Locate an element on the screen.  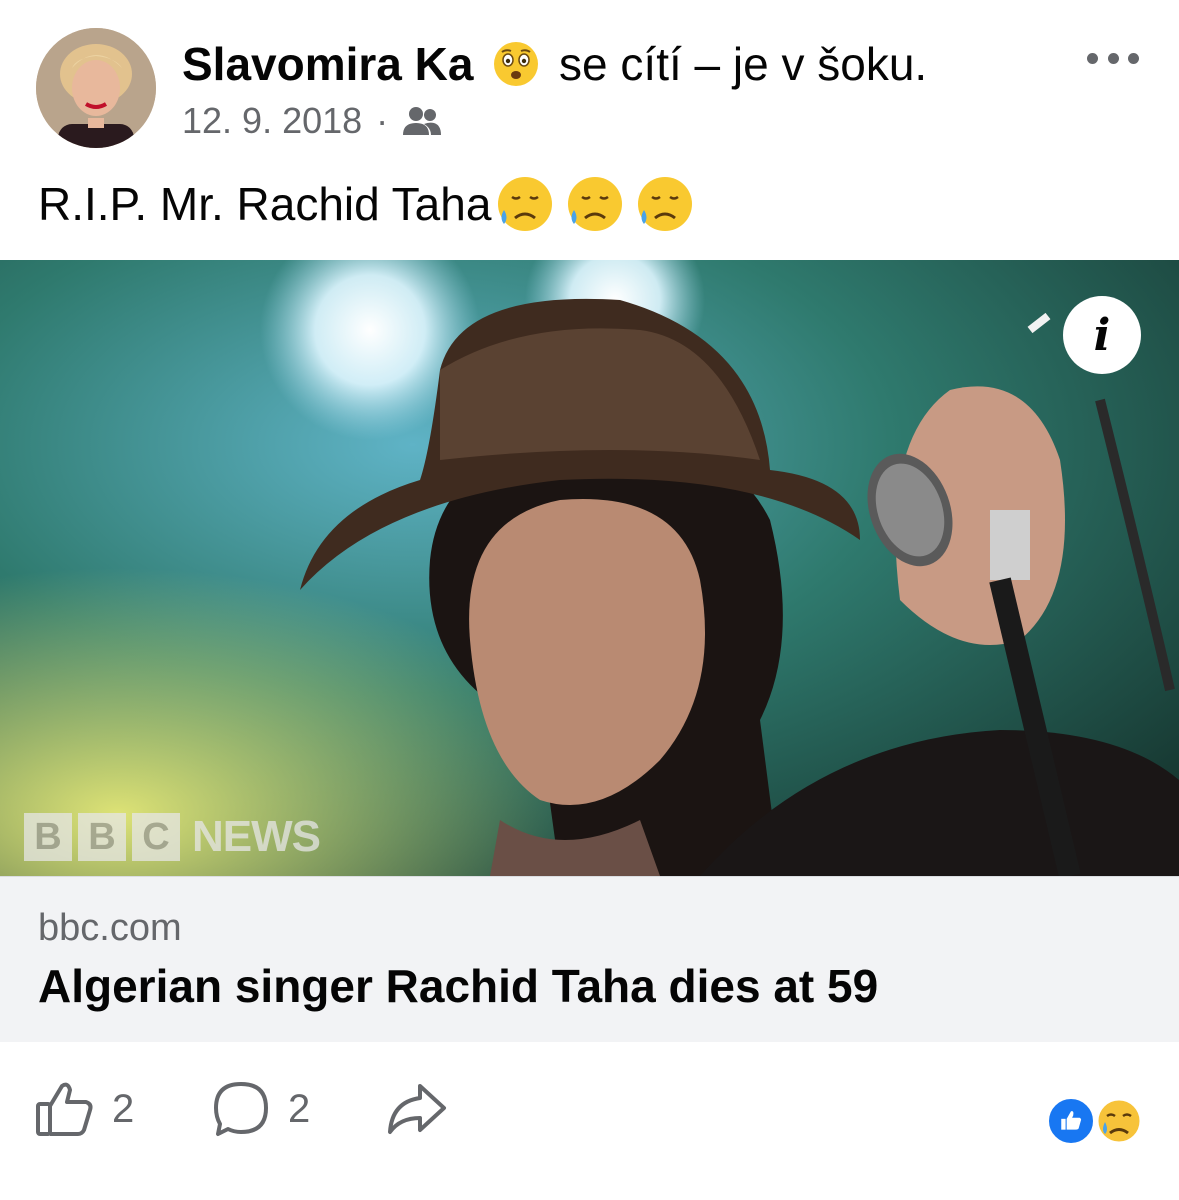
avatar-image is located at coordinates (96, 88).